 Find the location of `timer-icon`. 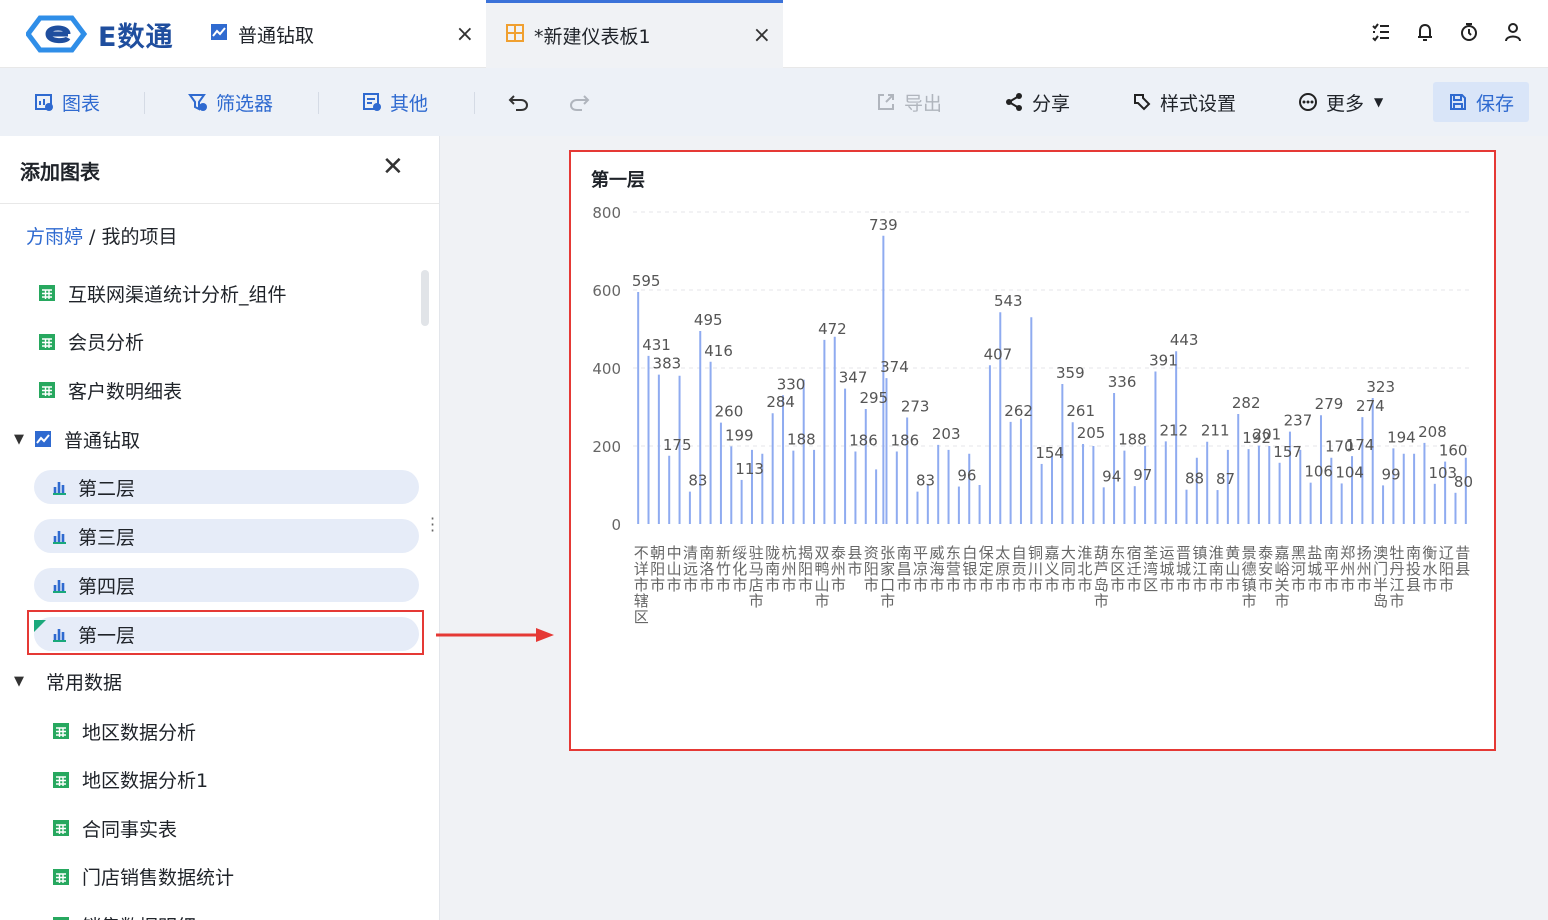

timer-icon is located at coordinates (1469, 32).